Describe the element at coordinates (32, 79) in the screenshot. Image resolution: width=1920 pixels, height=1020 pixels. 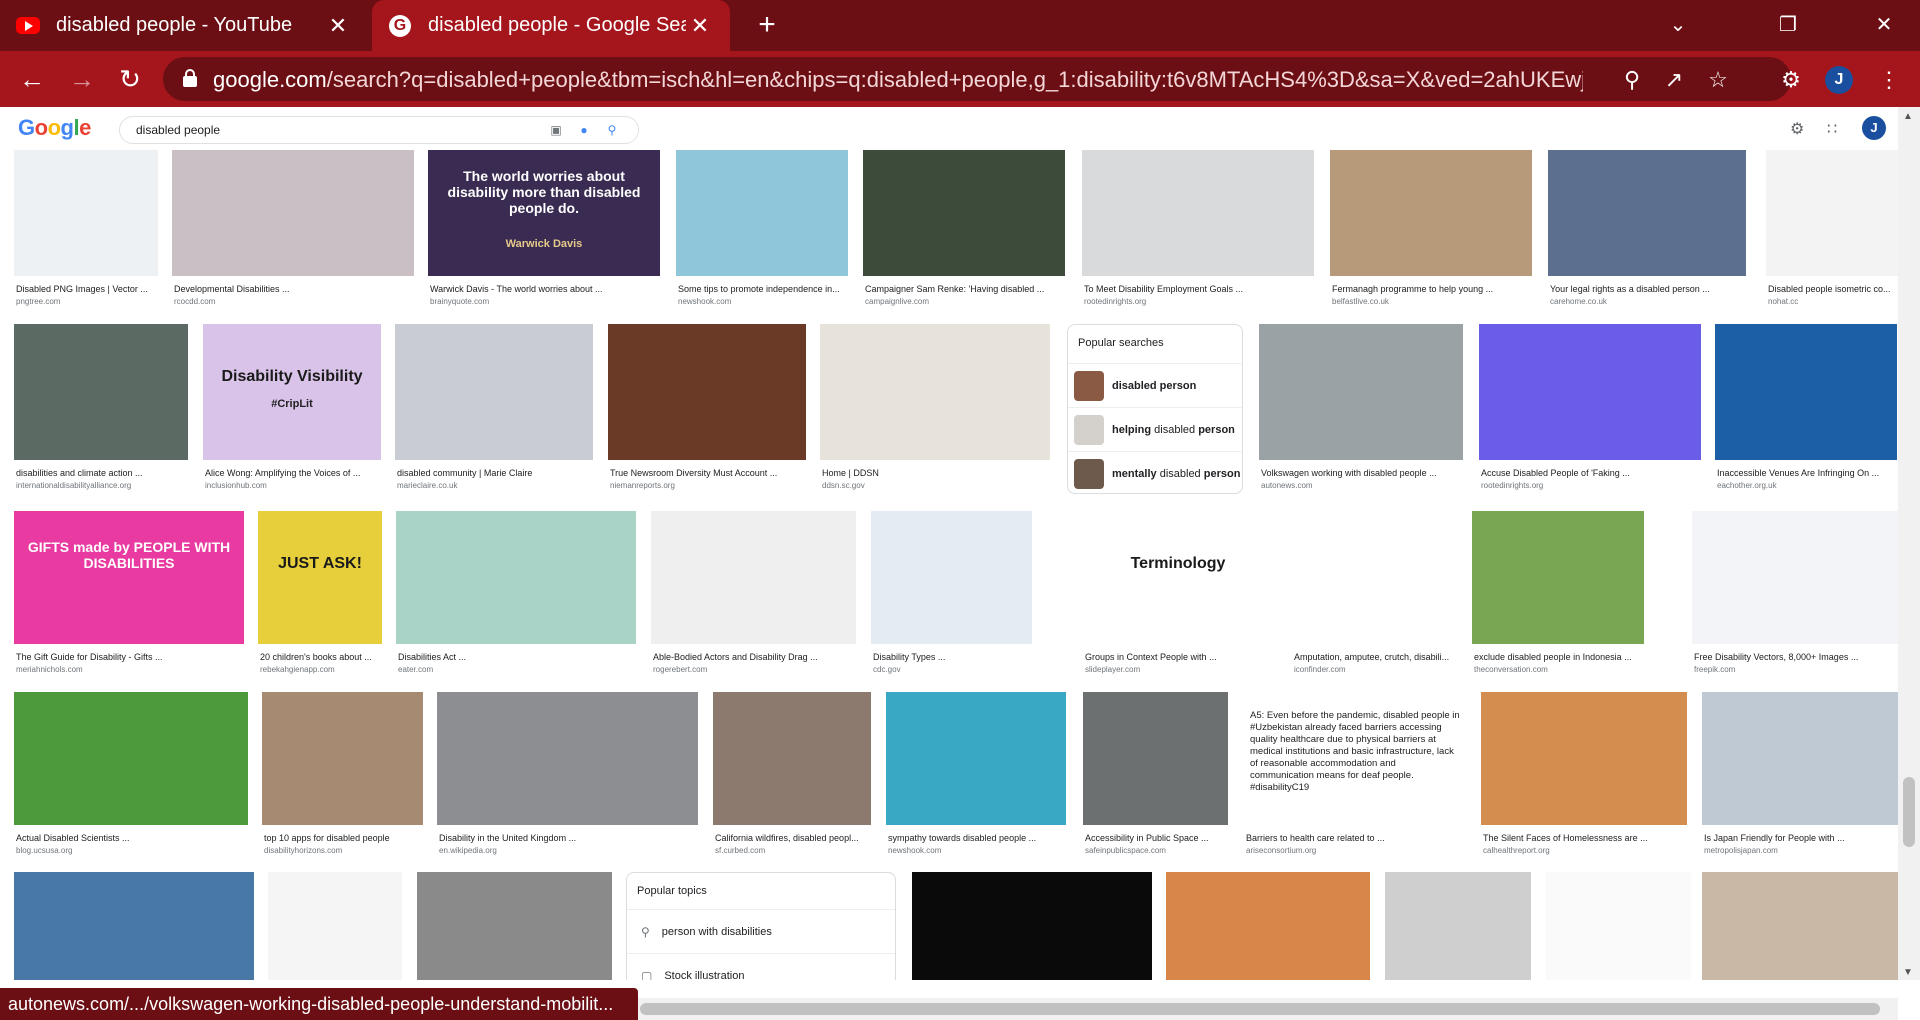
I see `back-button: ←` at that location.